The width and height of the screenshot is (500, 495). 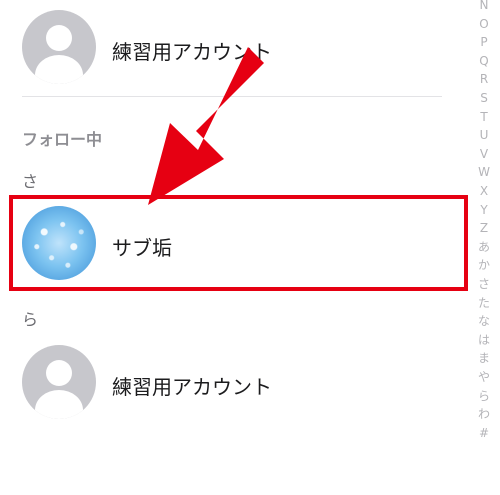 What do you see at coordinates (484, 42) in the screenshot?
I see `index-item: P` at bounding box center [484, 42].